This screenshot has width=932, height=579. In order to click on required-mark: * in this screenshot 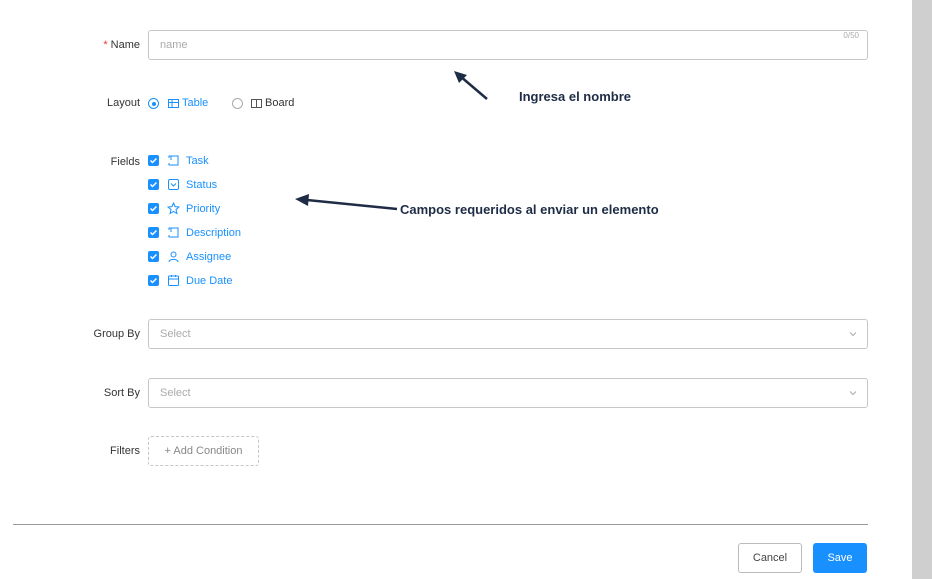, I will do `click(105, 45)`.